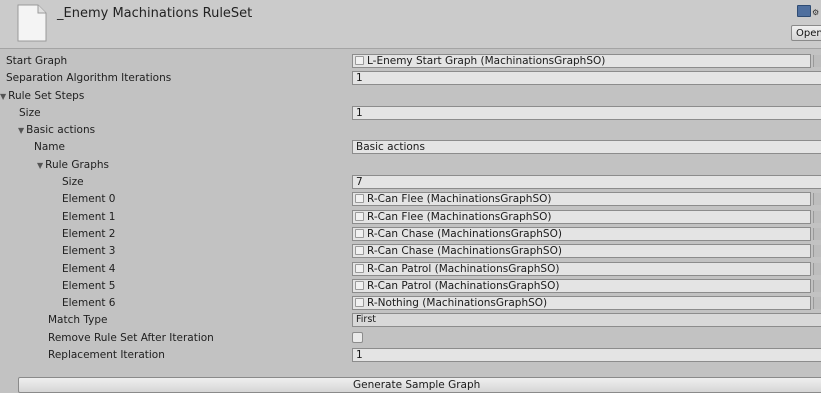 Image resolution: width=821 pixels, height=393 pixels. I want to click on book-icon, so click(804, 11).